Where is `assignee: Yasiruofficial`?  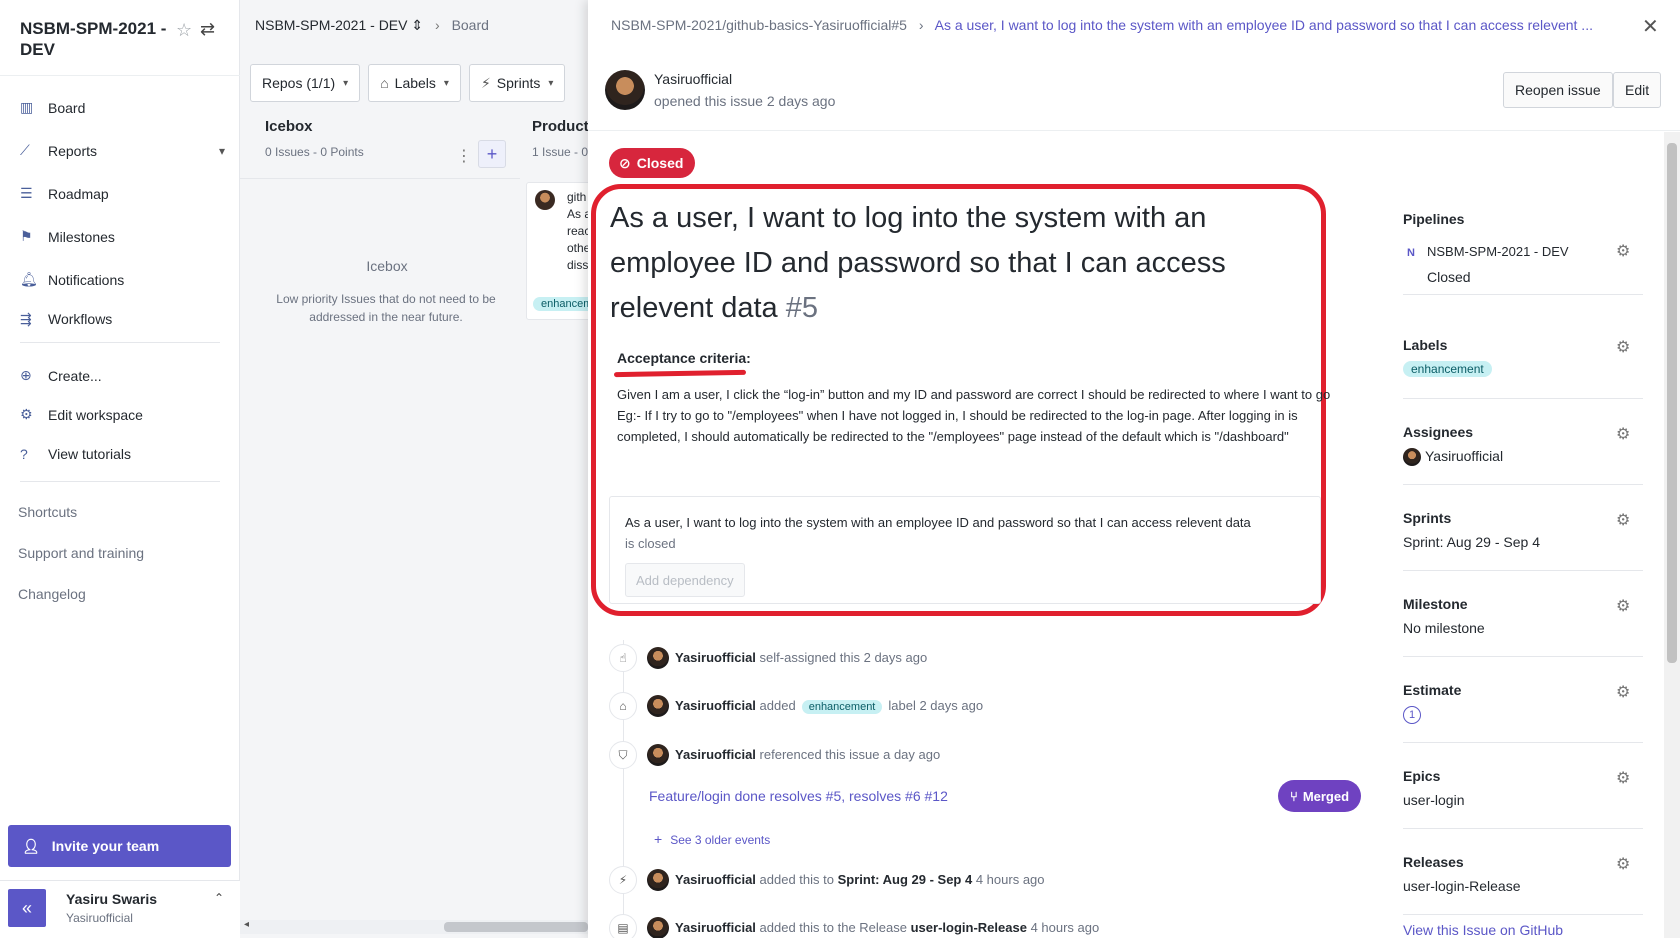
assignee: Yasiruofficial is located at coordinates (1523, 457).